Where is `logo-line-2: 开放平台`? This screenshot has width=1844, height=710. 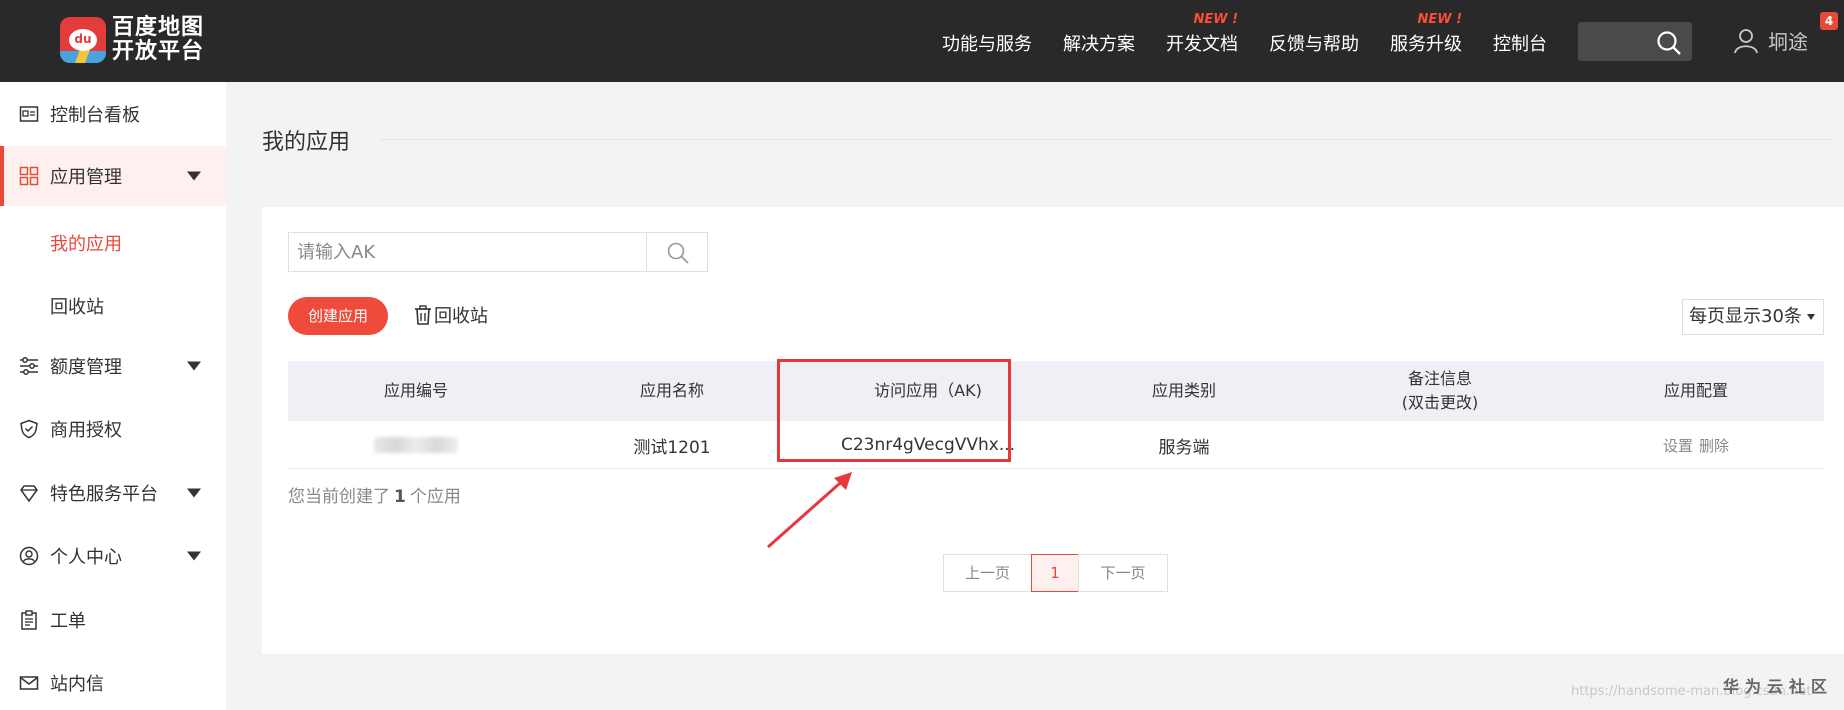 logo-line-2: 开放平台 is located at coordinates (158, 51).